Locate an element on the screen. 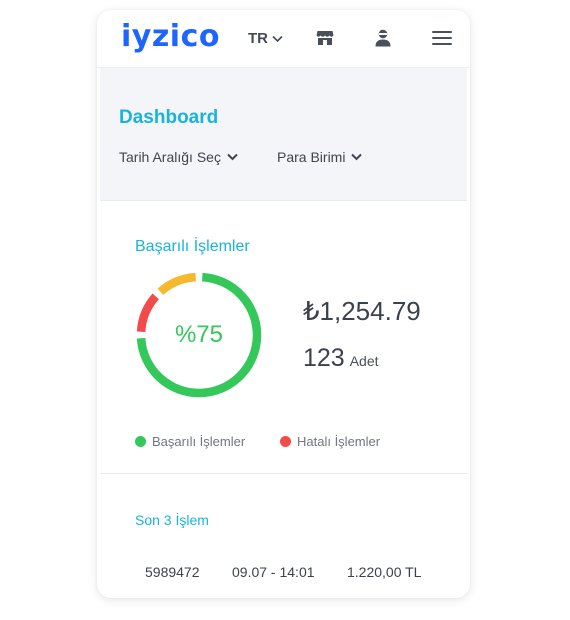  table-row: 5989472 09.07 - 14:01 1.220,00 TL is located at coordinates (283, 578).